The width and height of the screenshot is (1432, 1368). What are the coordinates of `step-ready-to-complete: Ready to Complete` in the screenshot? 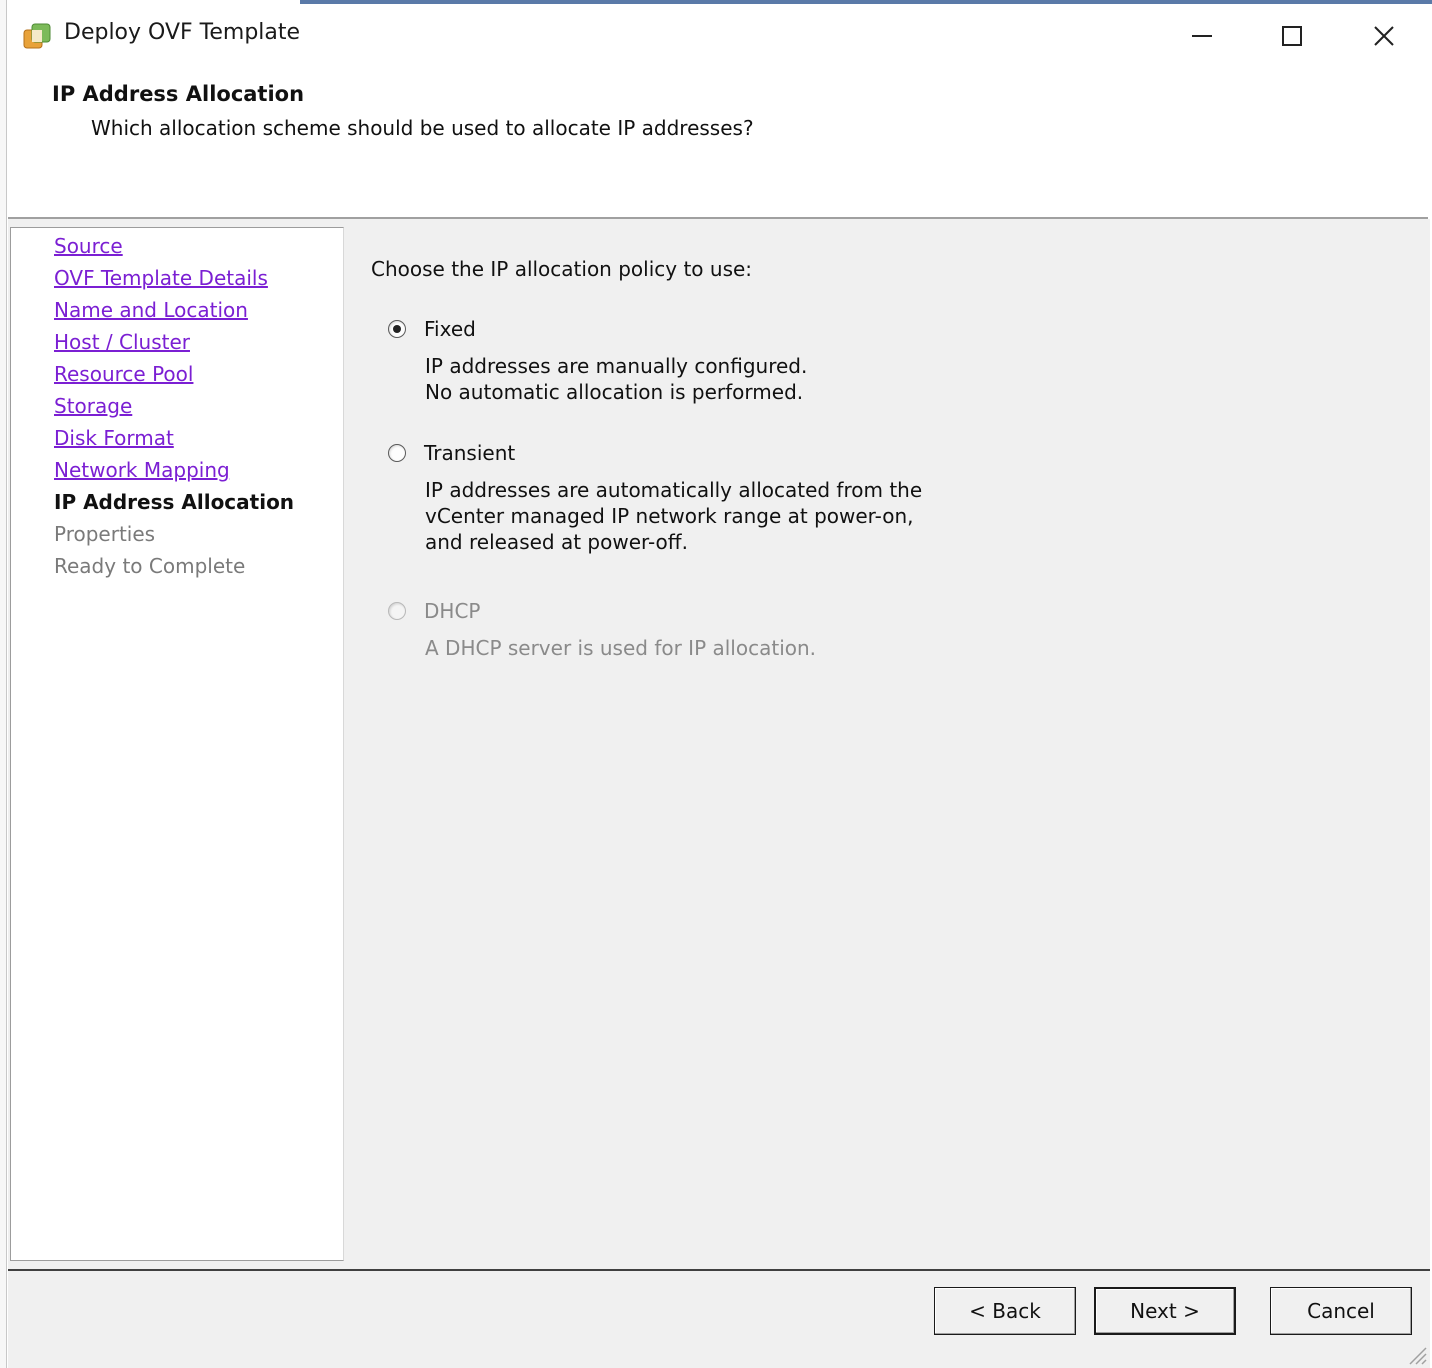 It's located at (150, 566).